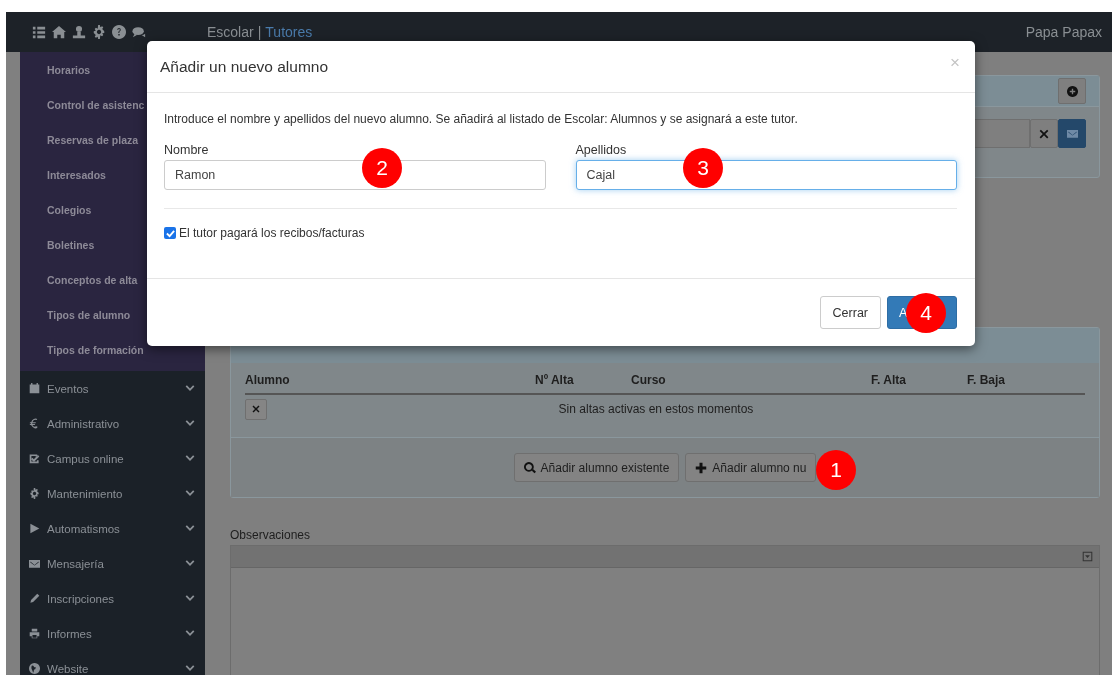  I want to click on globe-icon, so click(34, 668).